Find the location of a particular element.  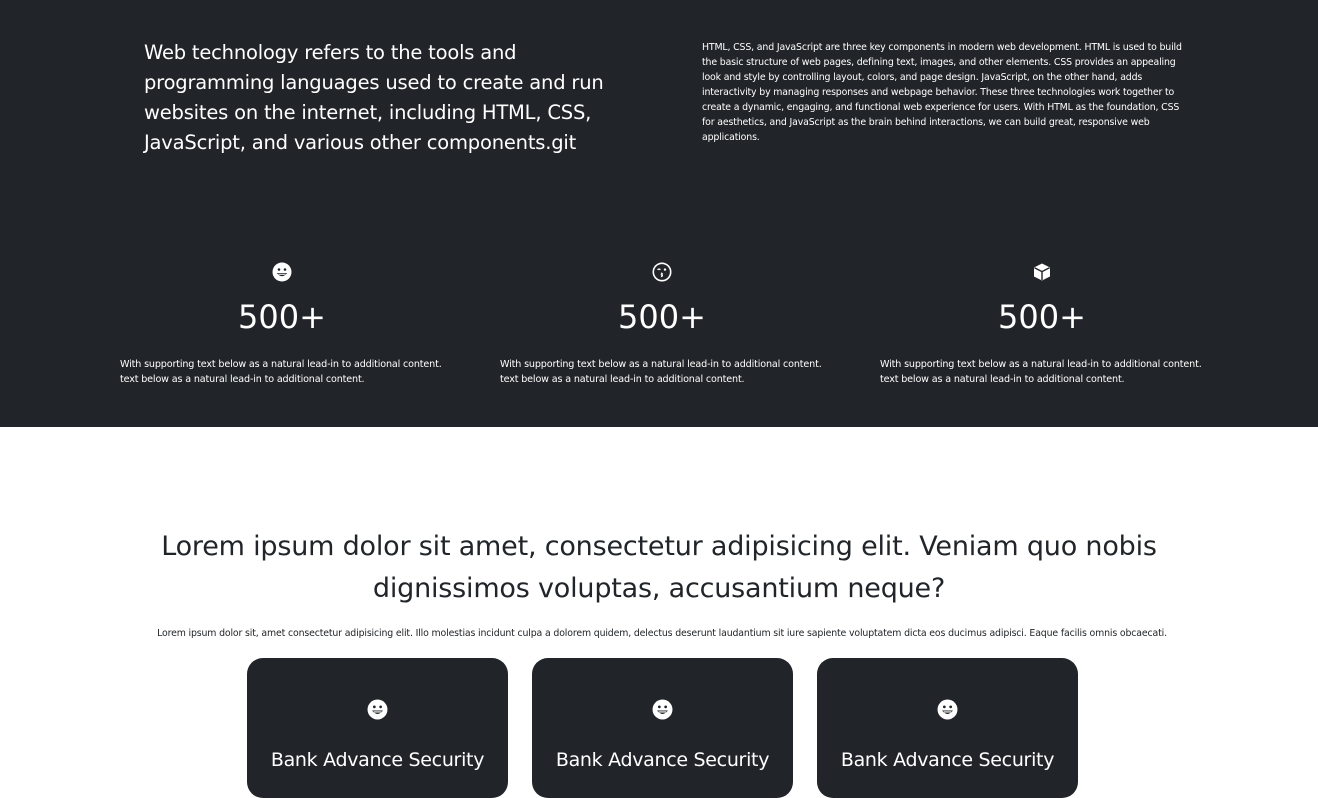

box-icon is located at coordinates (1042, 272).